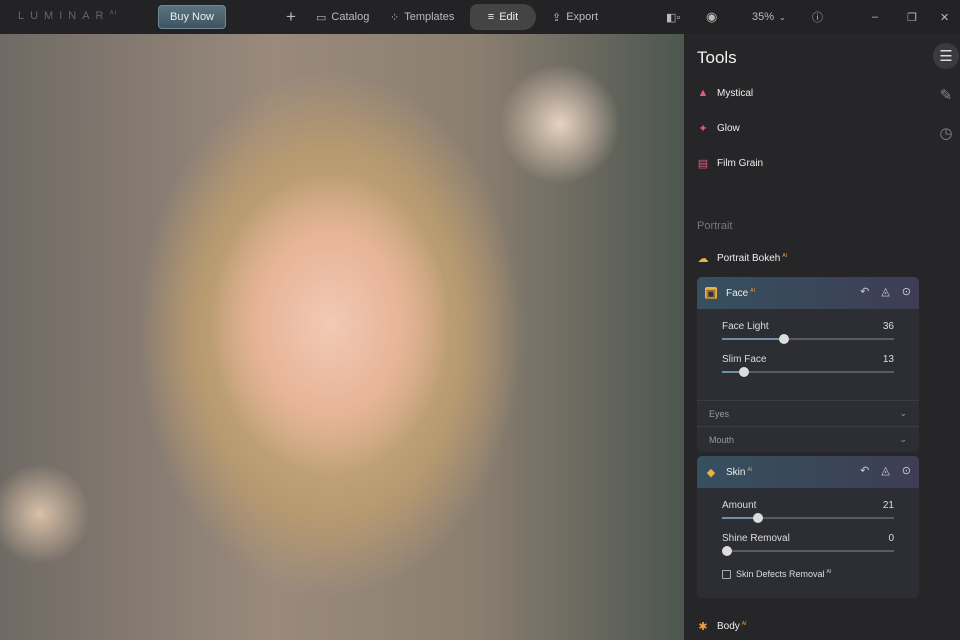 This screenshot has height=640, width=960. I want to click on restore-icon: ❐, so click(912, 17).